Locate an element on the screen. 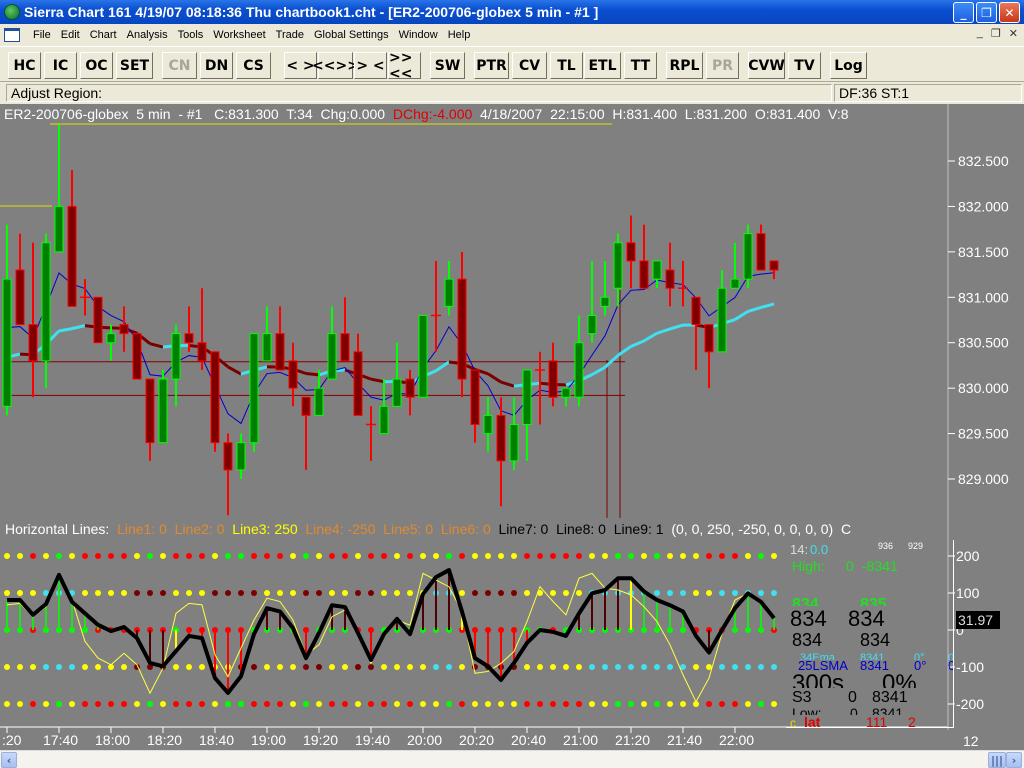  price-tick-label: 831.000 is located at coordinates (983, 297).